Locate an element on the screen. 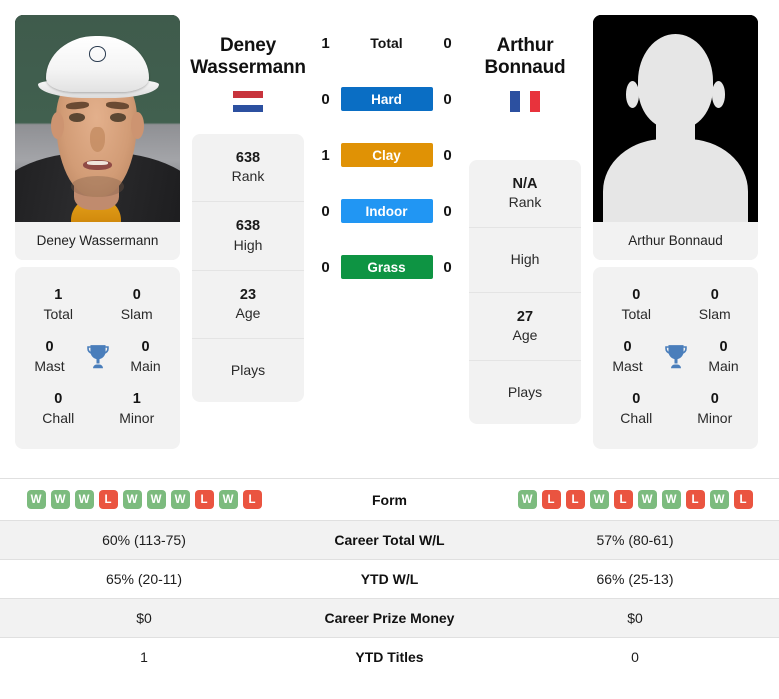 This screenshot has height=699, width=779. row-label: Career Prize Money is located at coordinates (389, 618).